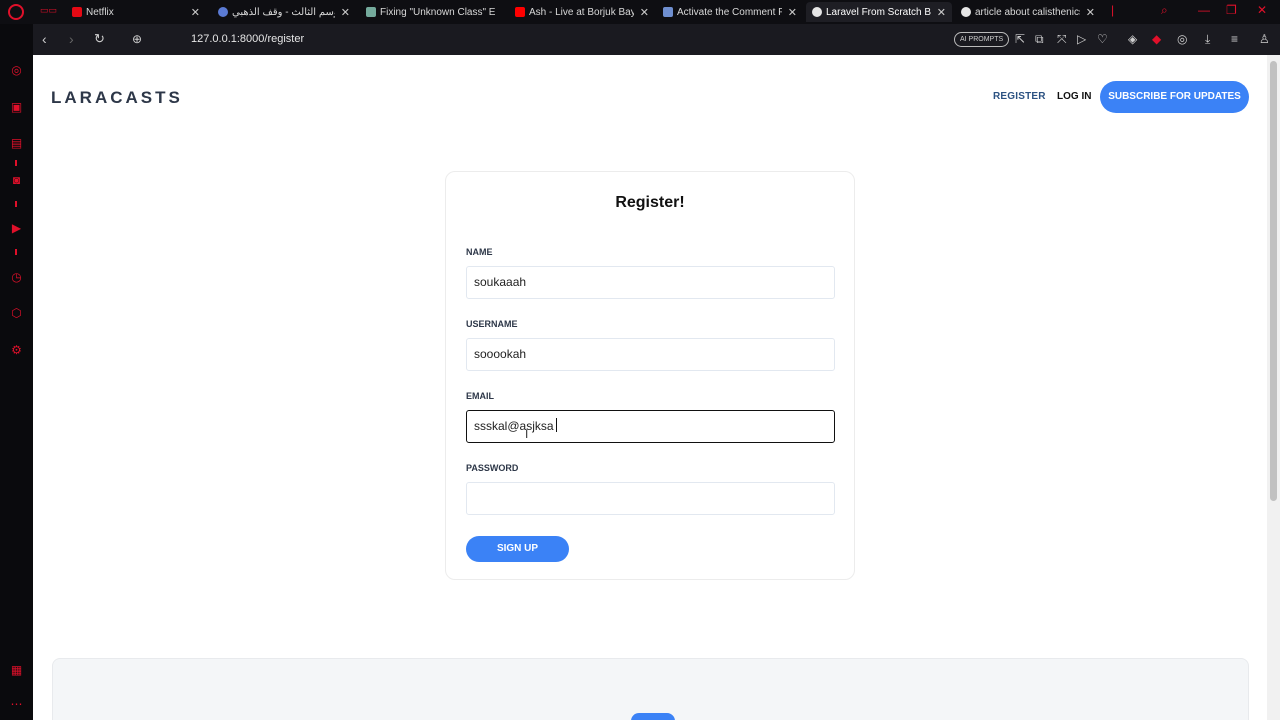 This screenshot has height=720, width=1280. Describe the element at coordinates (514, 426) in the screenshot. I see `email-value: ssskal@asjksa` at that location.